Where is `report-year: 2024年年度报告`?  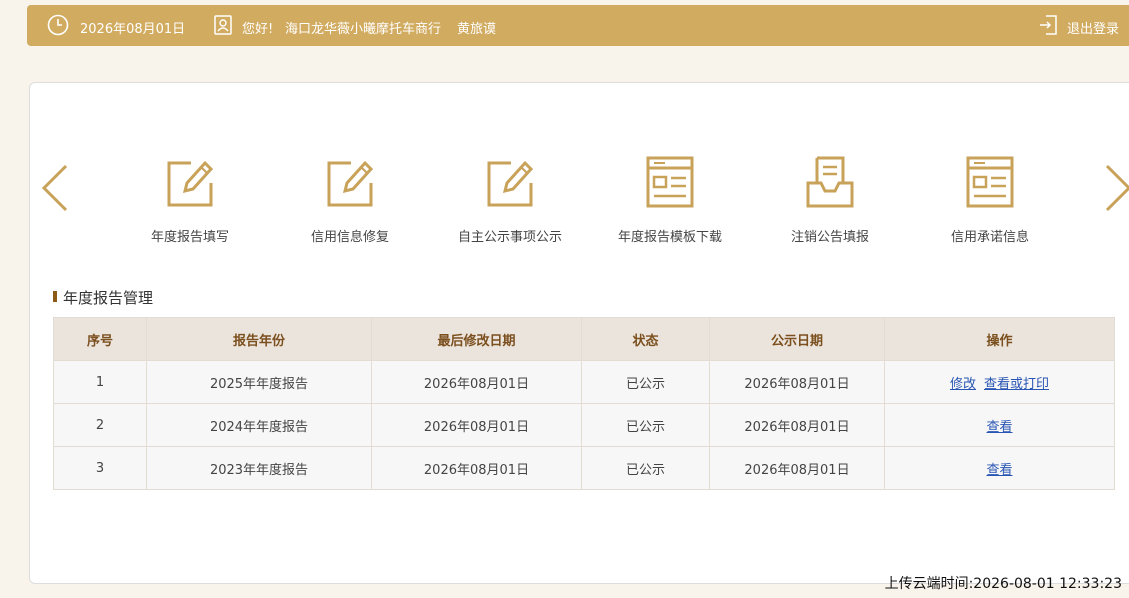
report-year: 2024年年度报告 is located at coordinates (259, 425).